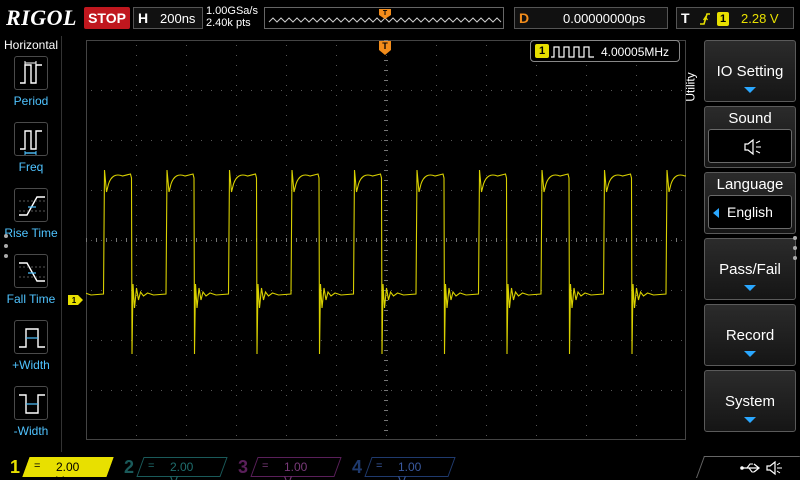 This screenshot has height=480, width=800. I want to click on measure-fall-time-item: Fall Time, so click(31, 286).